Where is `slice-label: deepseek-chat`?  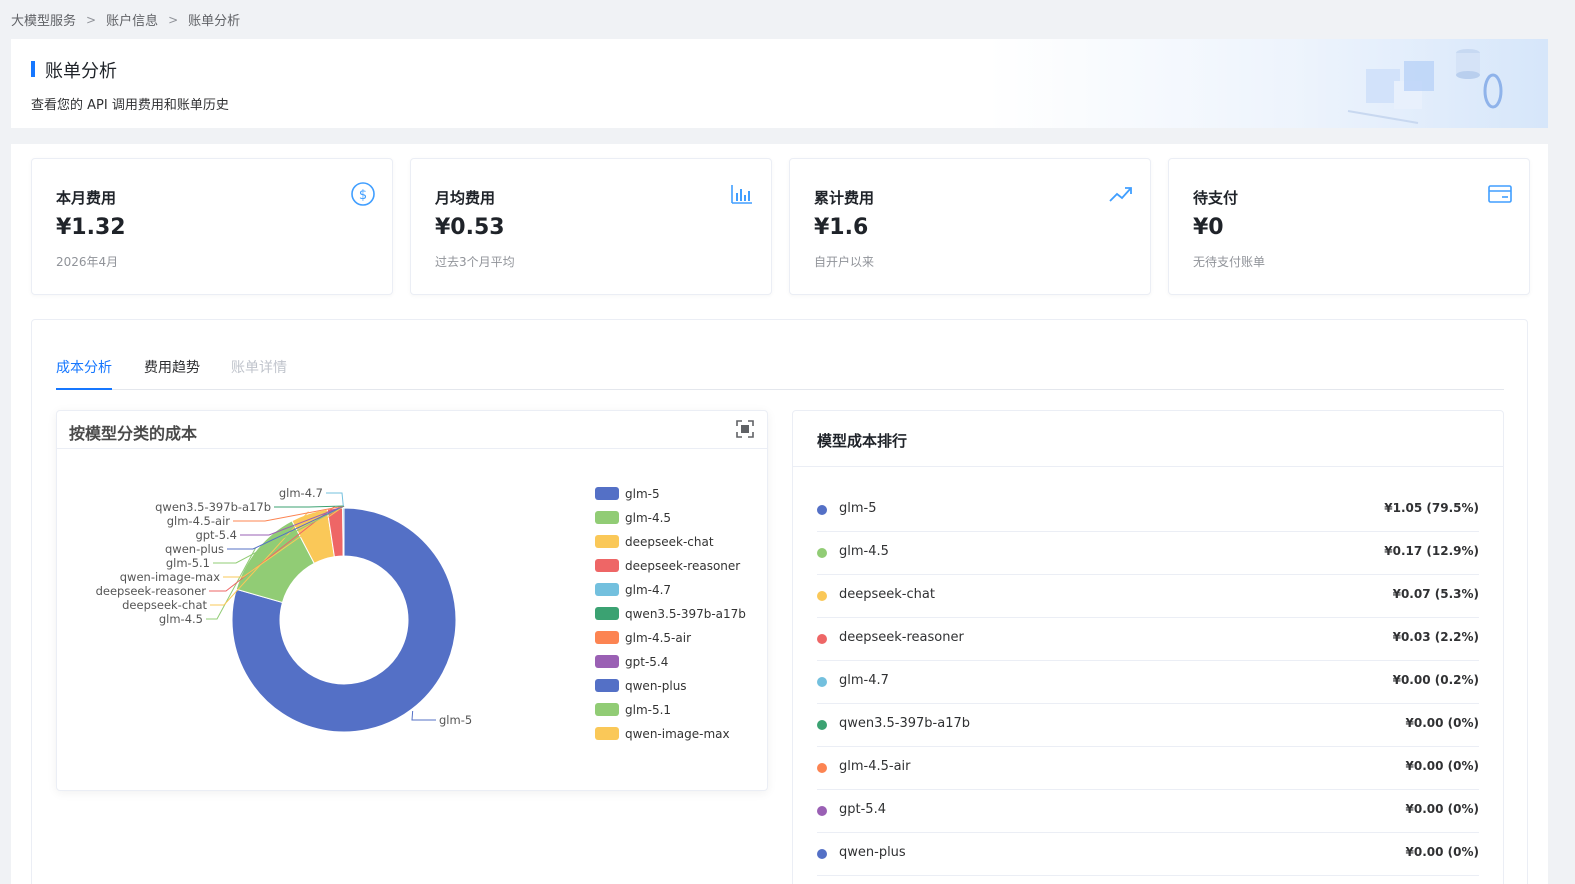
slice-label: deepseek-chat is located at coordinates (164, 605).